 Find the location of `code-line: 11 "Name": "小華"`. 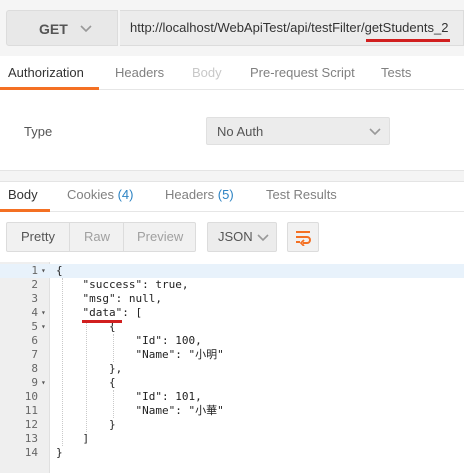

code-line: 11 "Name": "小華" is located at coordinates (232, 411).